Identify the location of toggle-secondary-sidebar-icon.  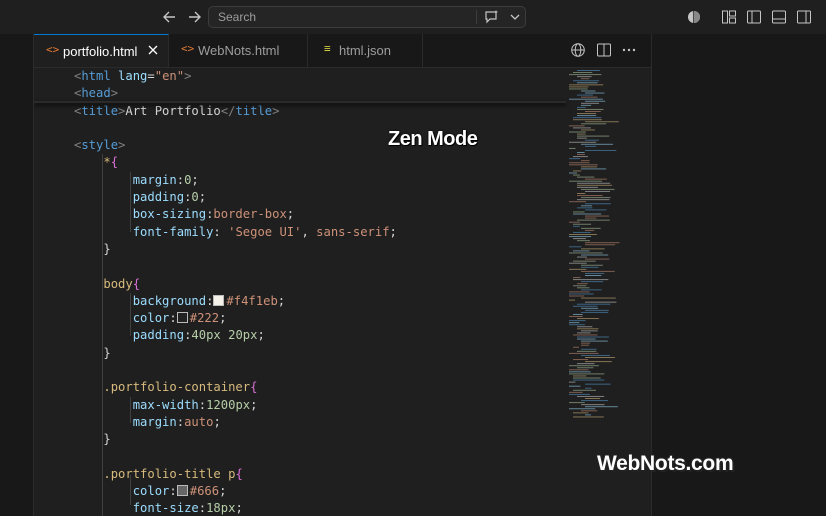
(804, 17).